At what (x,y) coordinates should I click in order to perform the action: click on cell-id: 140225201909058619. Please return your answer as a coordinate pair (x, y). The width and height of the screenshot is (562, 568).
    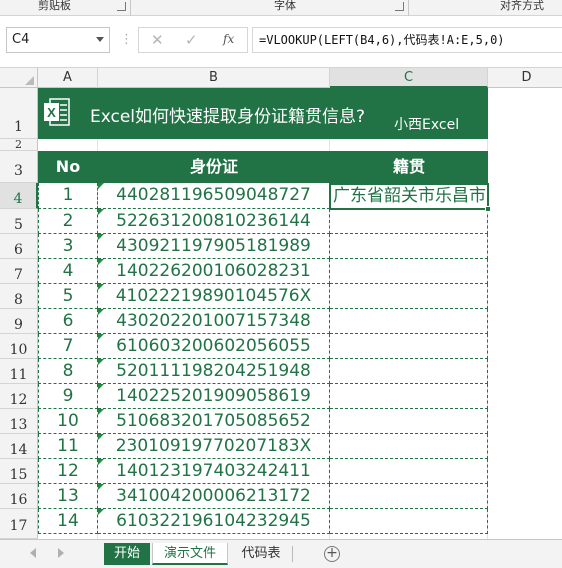
    Looking at the image, I should click on (214, 396).